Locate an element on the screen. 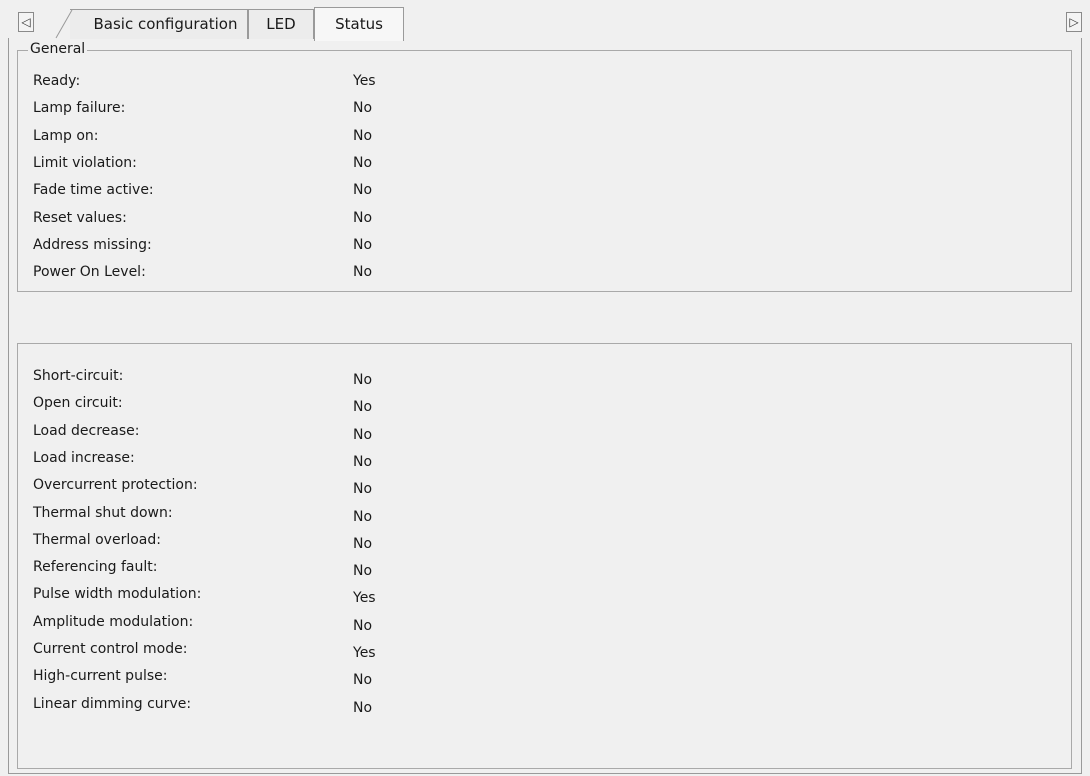  status-row: Current control mode: Yes is located at coordinates (283, 651).